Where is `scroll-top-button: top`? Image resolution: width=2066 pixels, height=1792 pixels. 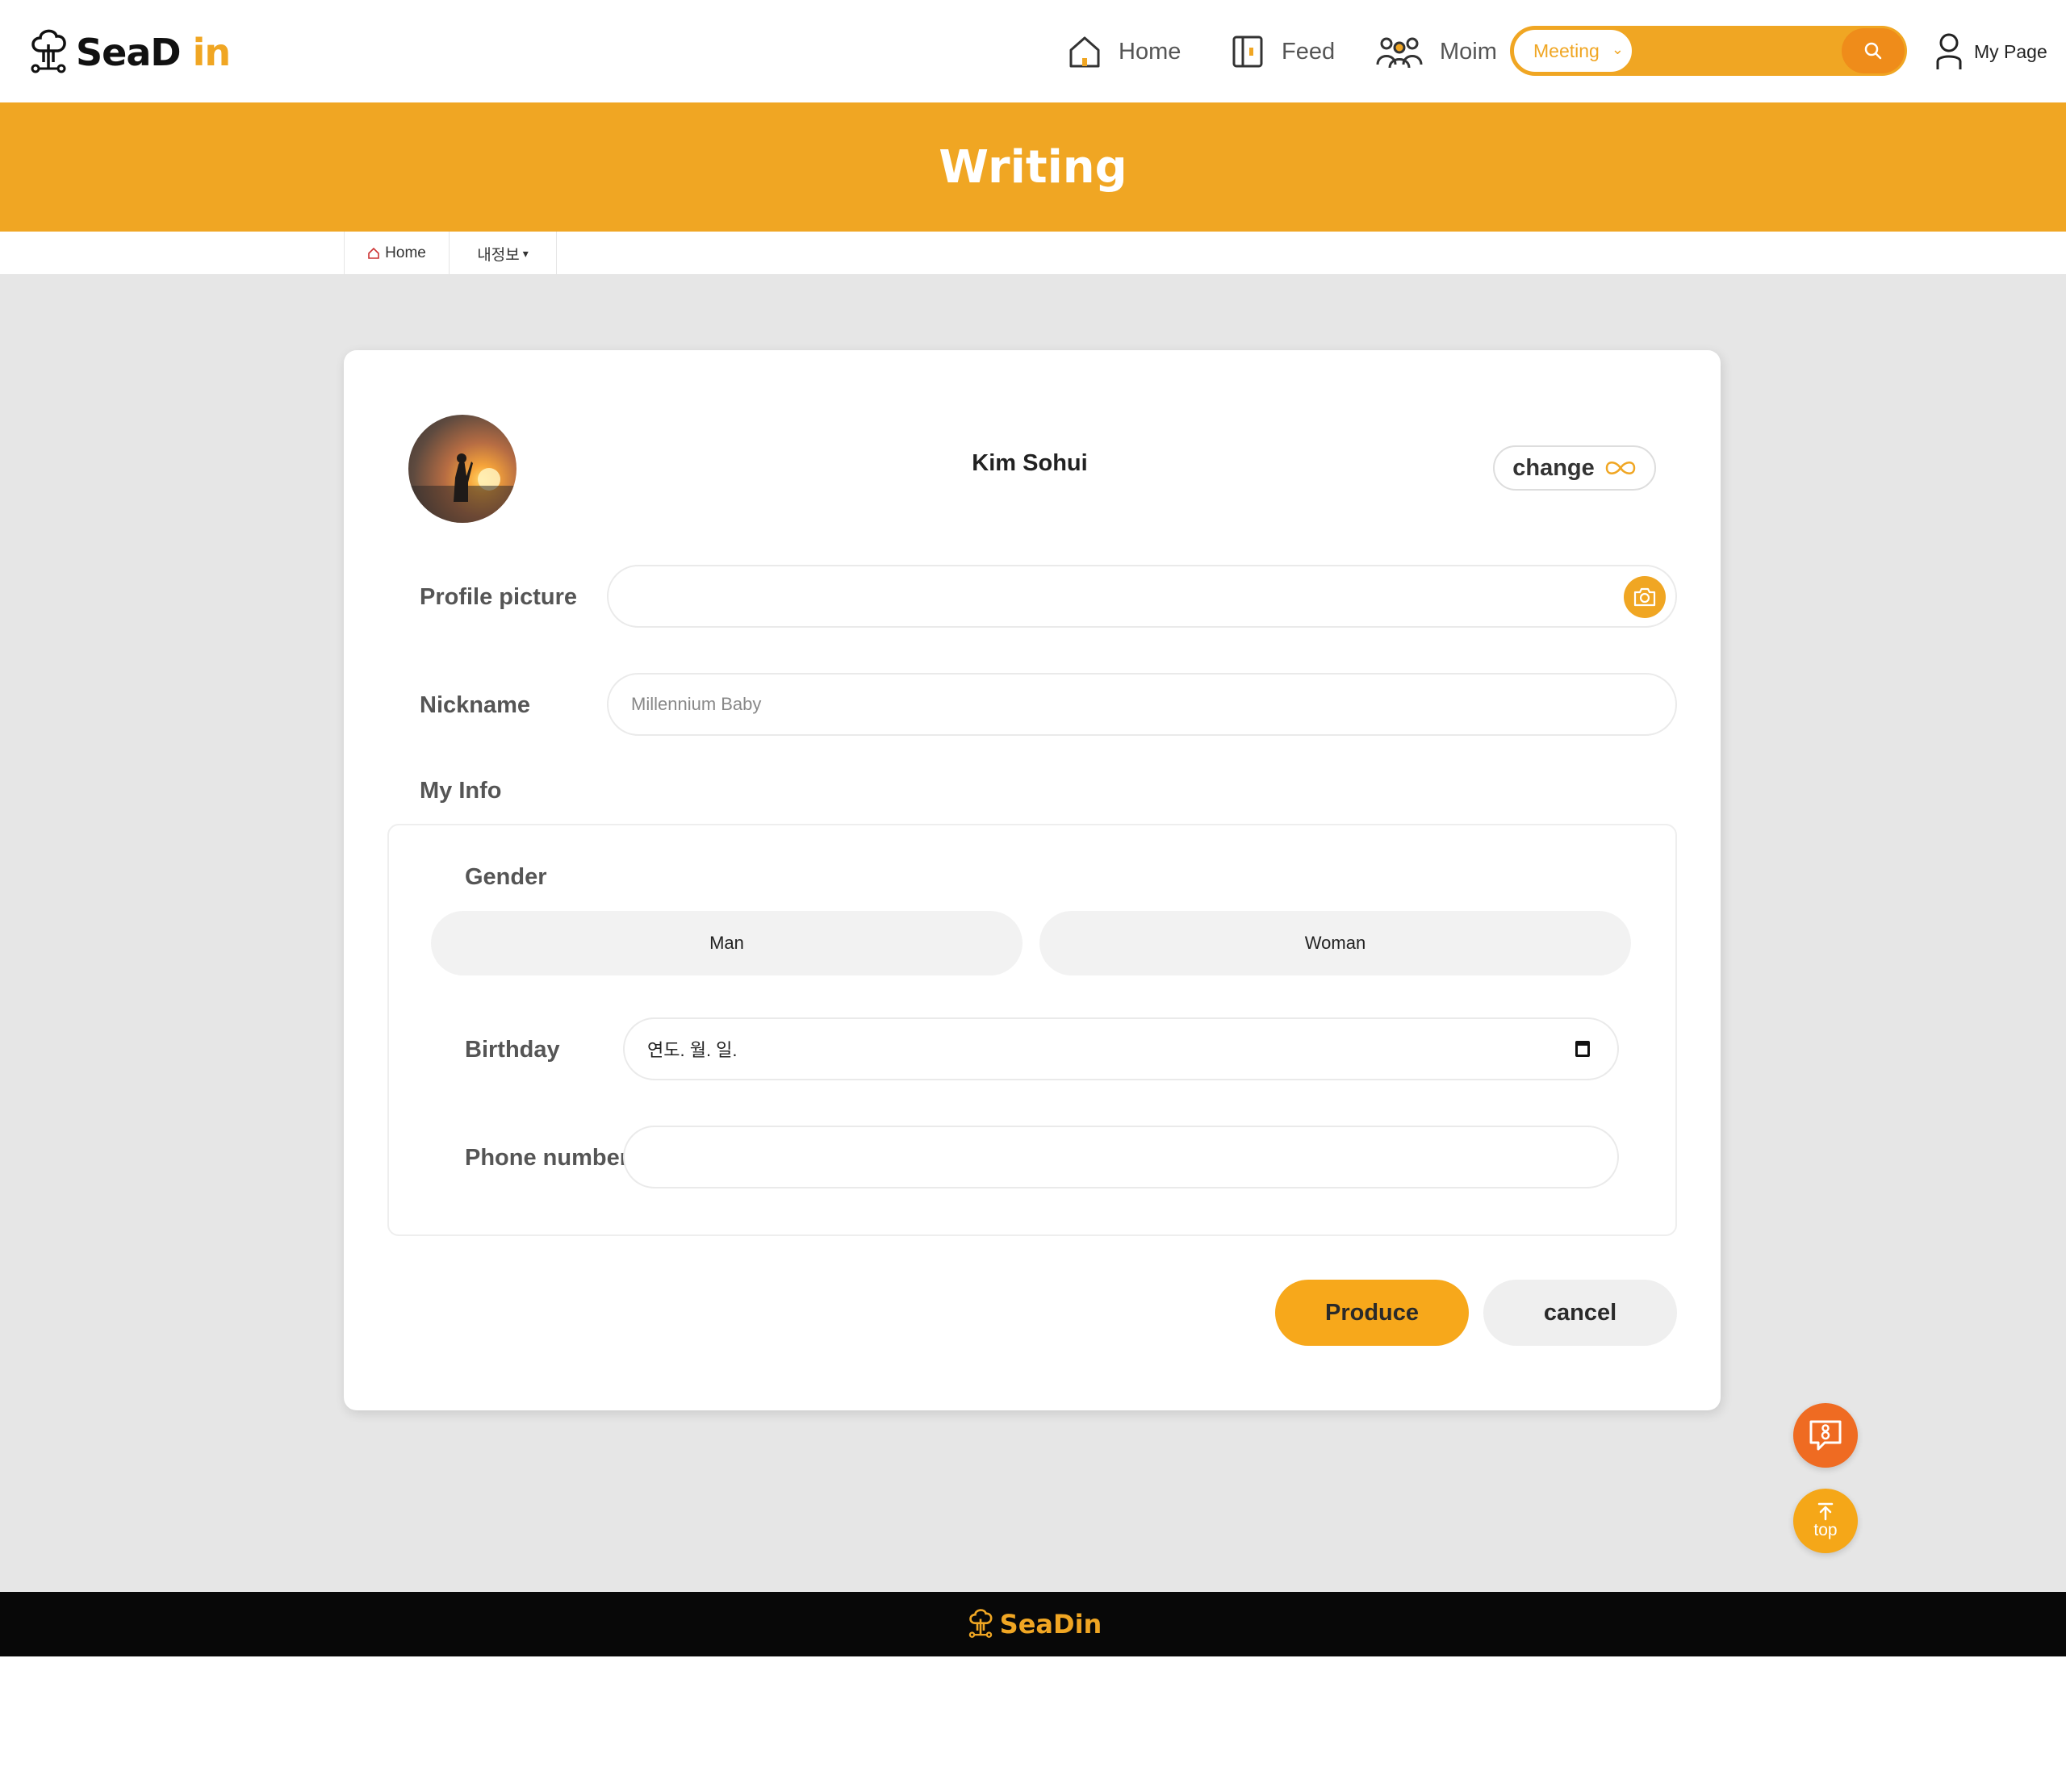 scroll-top-button: top is located at coordinates (1825, 1521).